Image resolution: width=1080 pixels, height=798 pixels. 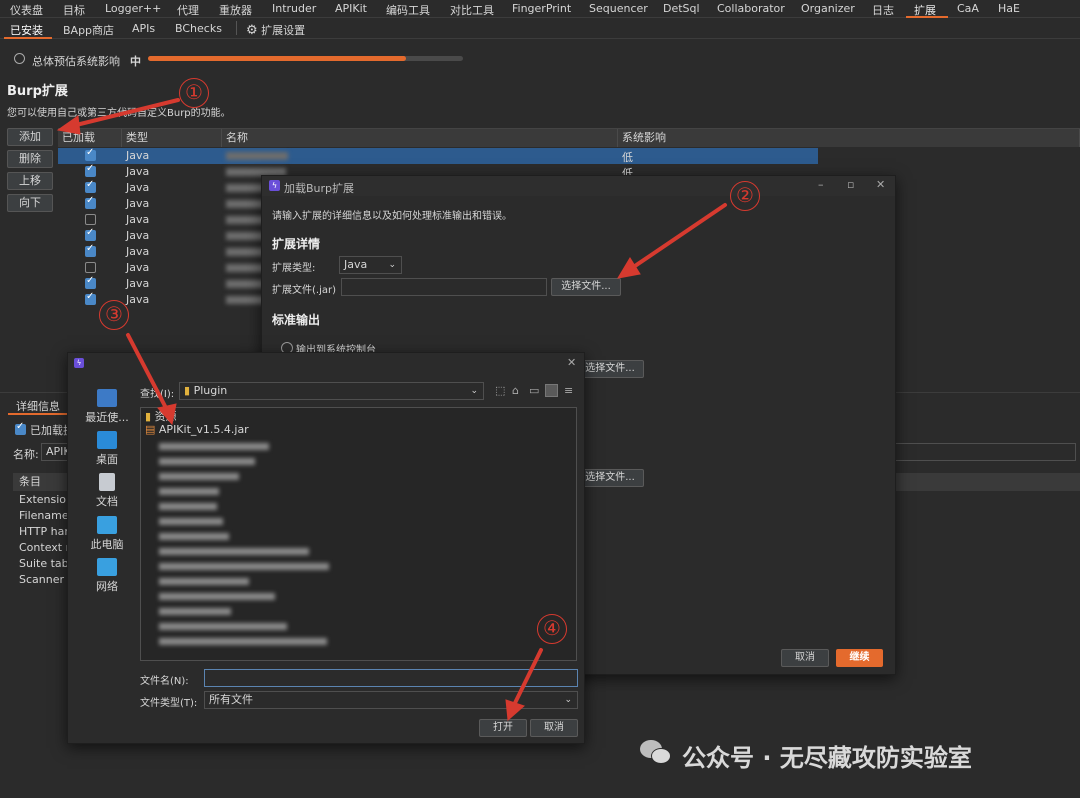 What do you see at coordinates (114, 315) in the screenshot?
I see `annotation-3: ③` at bounding box center [114, 315].